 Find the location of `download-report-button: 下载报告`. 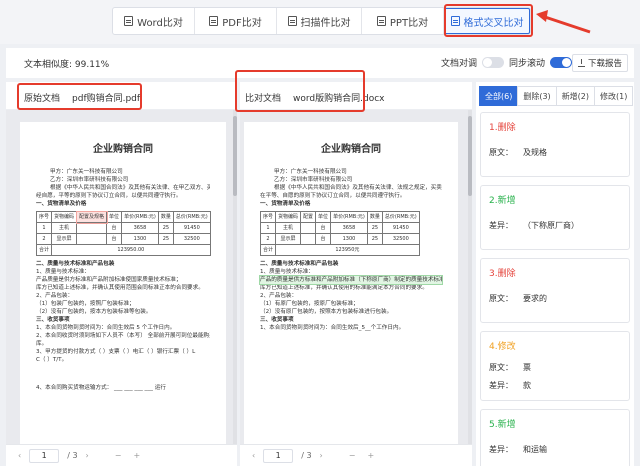

download-report-button: 下载报告 is located at coordinates (600, 63).